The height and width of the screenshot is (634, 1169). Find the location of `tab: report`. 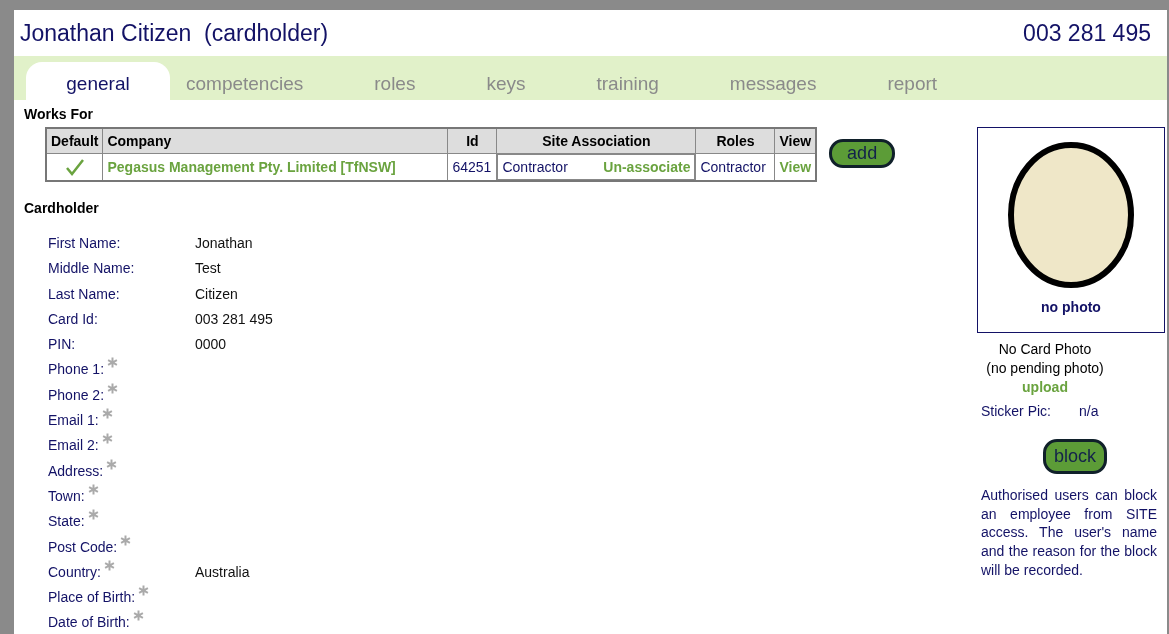

tab: report is located at coordinates (932, 81).